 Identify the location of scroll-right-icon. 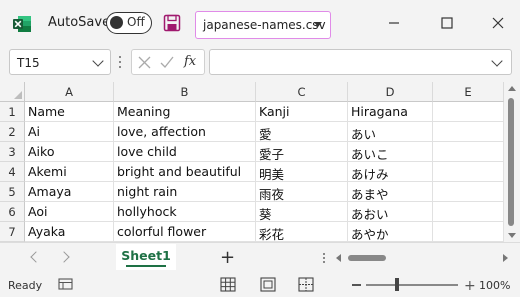
(505, 258).